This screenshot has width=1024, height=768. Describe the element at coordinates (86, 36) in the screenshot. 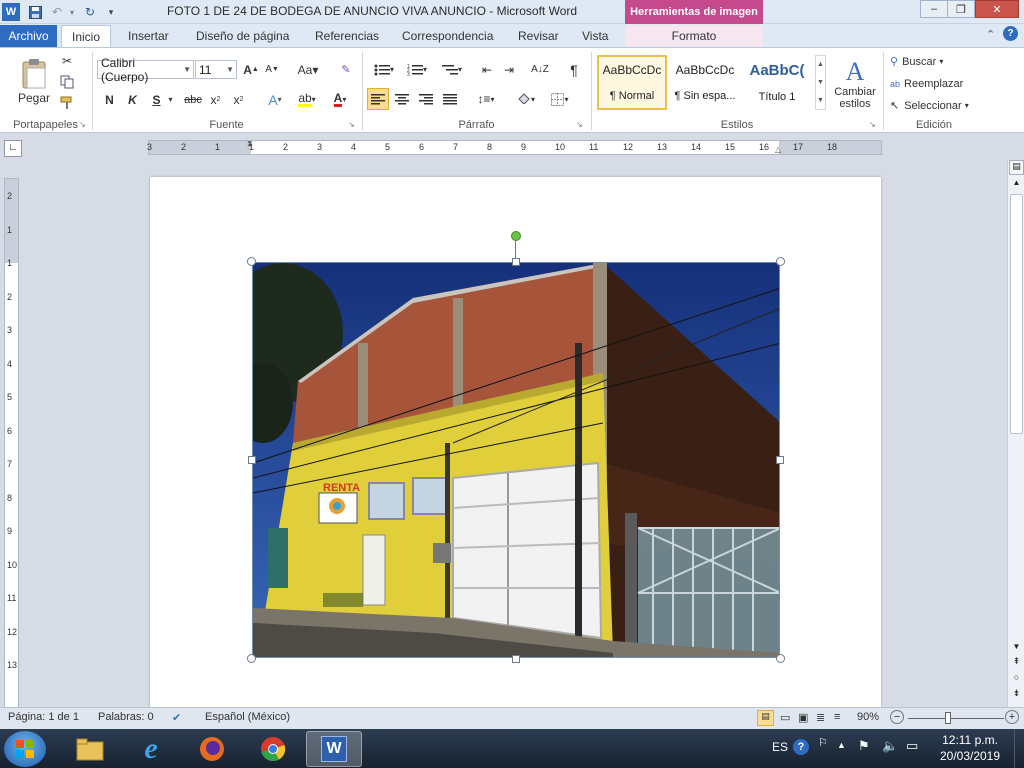

I see `tab-inicio: Inicio` at that location.